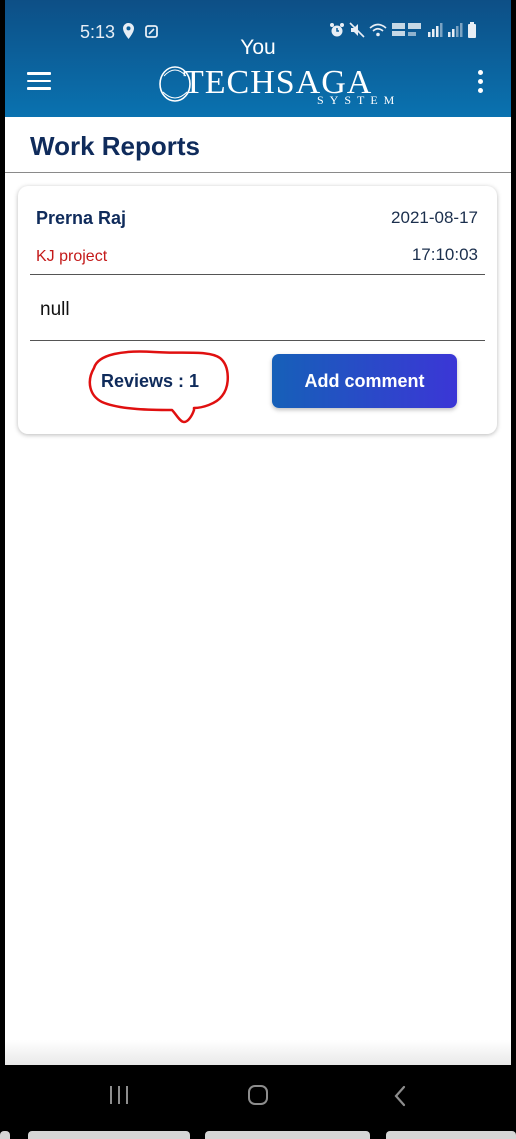 This screenshot has width=516, height=1139. What do you see at coordinates (150, 381) in the screenshot?
I see `reviews-count: Reviews : 1` at bounding box center [150, 381].